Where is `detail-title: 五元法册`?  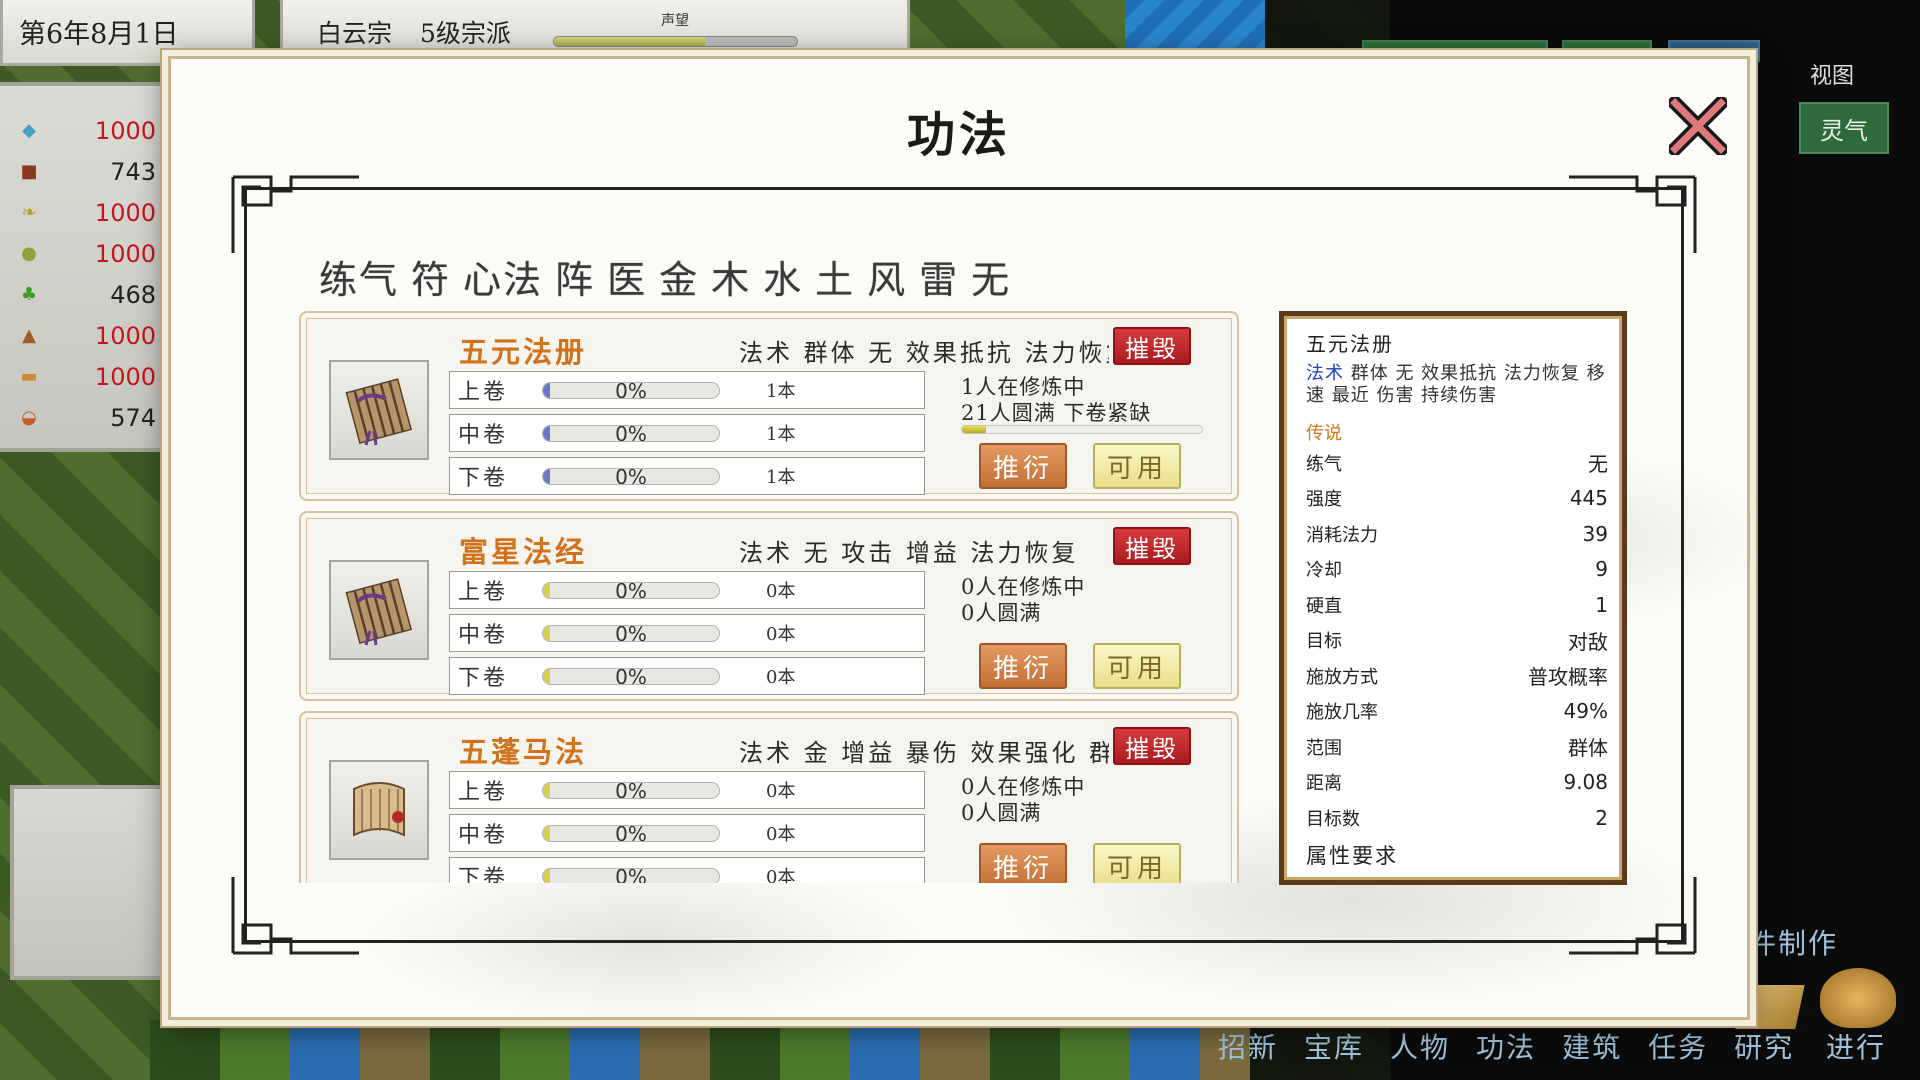
detail-title: 五元法册 is located at coordinates (1350, 344).